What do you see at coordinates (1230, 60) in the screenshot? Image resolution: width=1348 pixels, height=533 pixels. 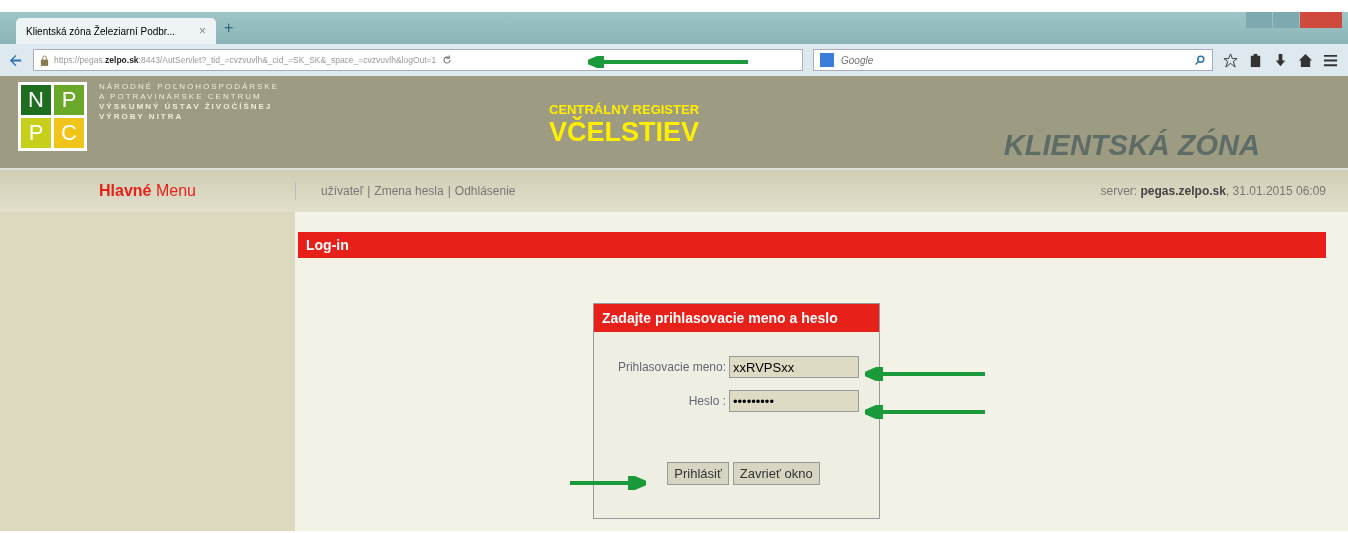 I see `star-icon` at bounding box center [1230, 60].